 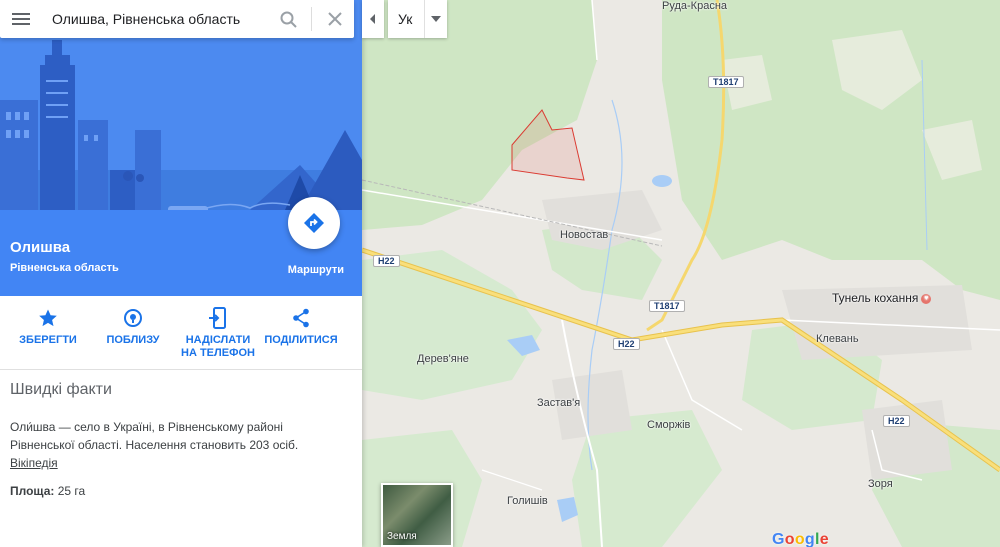 I want to click on directions-button, so click(x=314, y=223).